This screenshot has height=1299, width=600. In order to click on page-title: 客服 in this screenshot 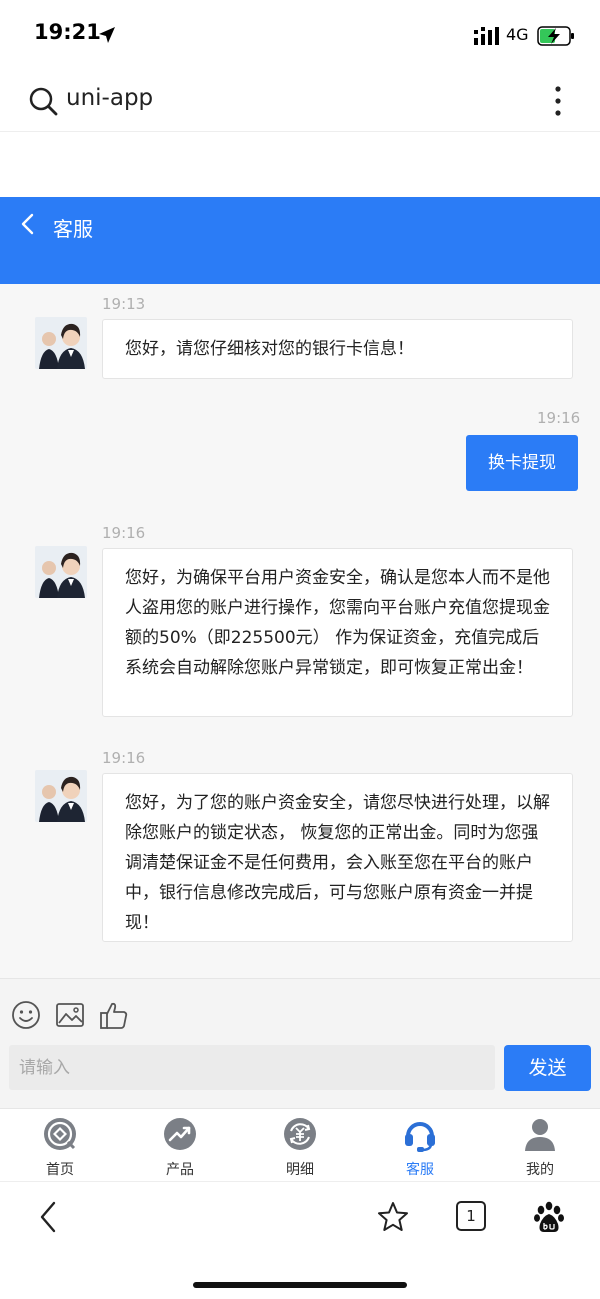, I will do `click(73, 229)`.